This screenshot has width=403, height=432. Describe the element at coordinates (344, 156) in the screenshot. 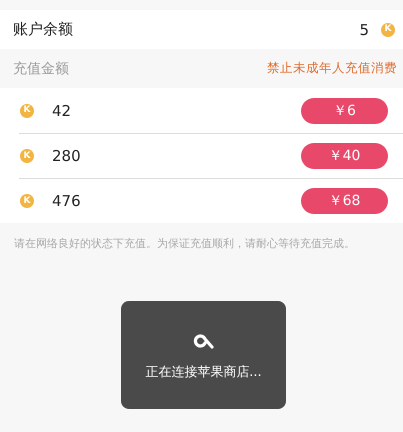

I see `price-button: ￥40` at that location.